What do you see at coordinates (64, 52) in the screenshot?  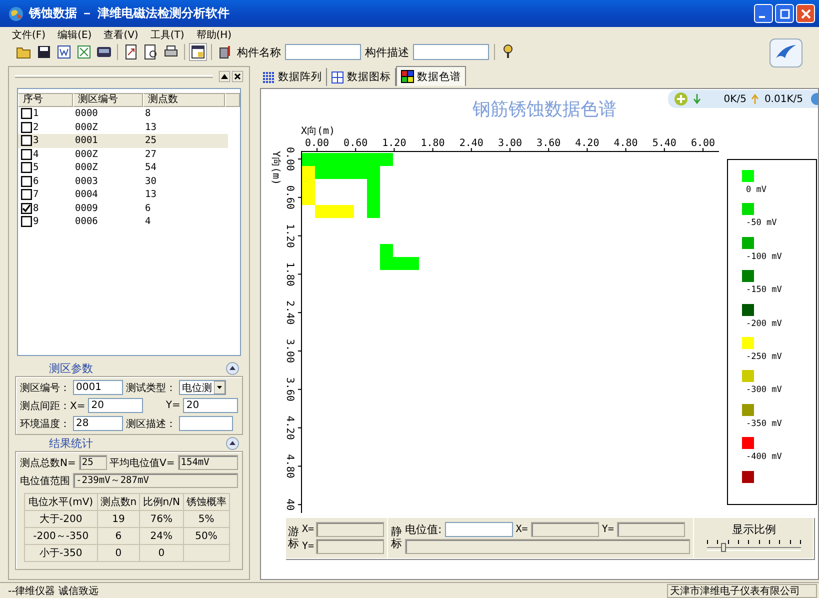 I see `document-icon` at bounding box center [64, 52].